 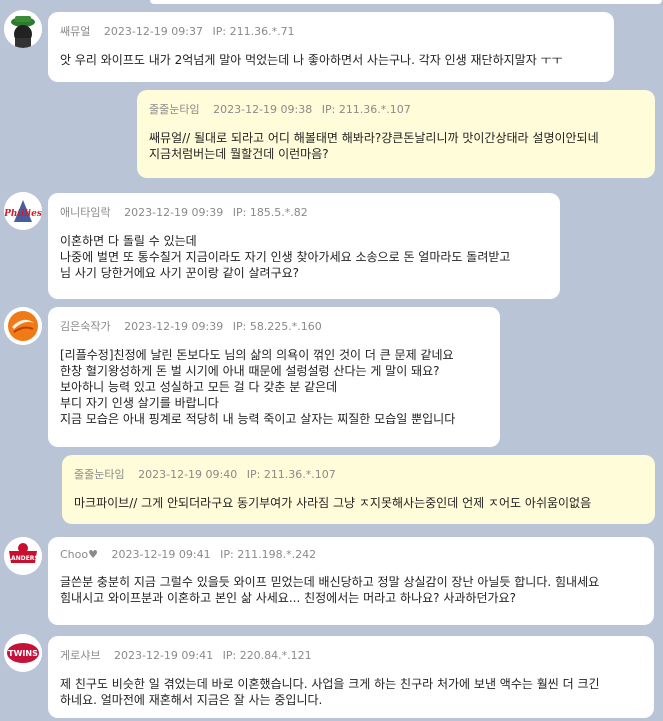 I want to click on comment-ip: IP: 211.198.*.242, so click(x=268, y=554).